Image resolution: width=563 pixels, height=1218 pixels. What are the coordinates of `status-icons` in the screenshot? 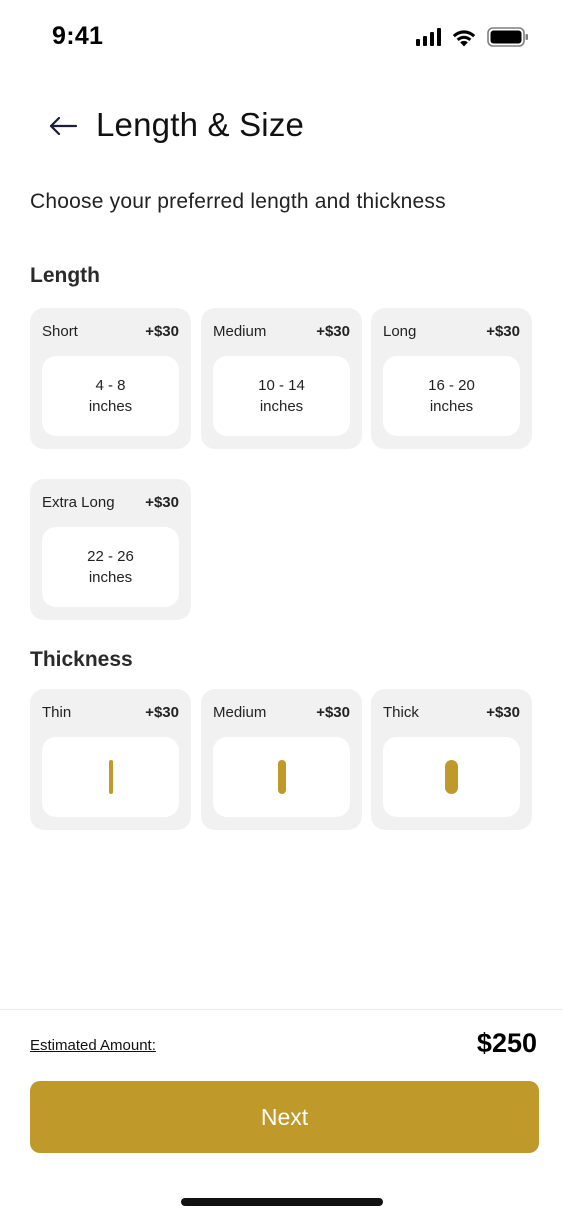 It's located at (472, 37).